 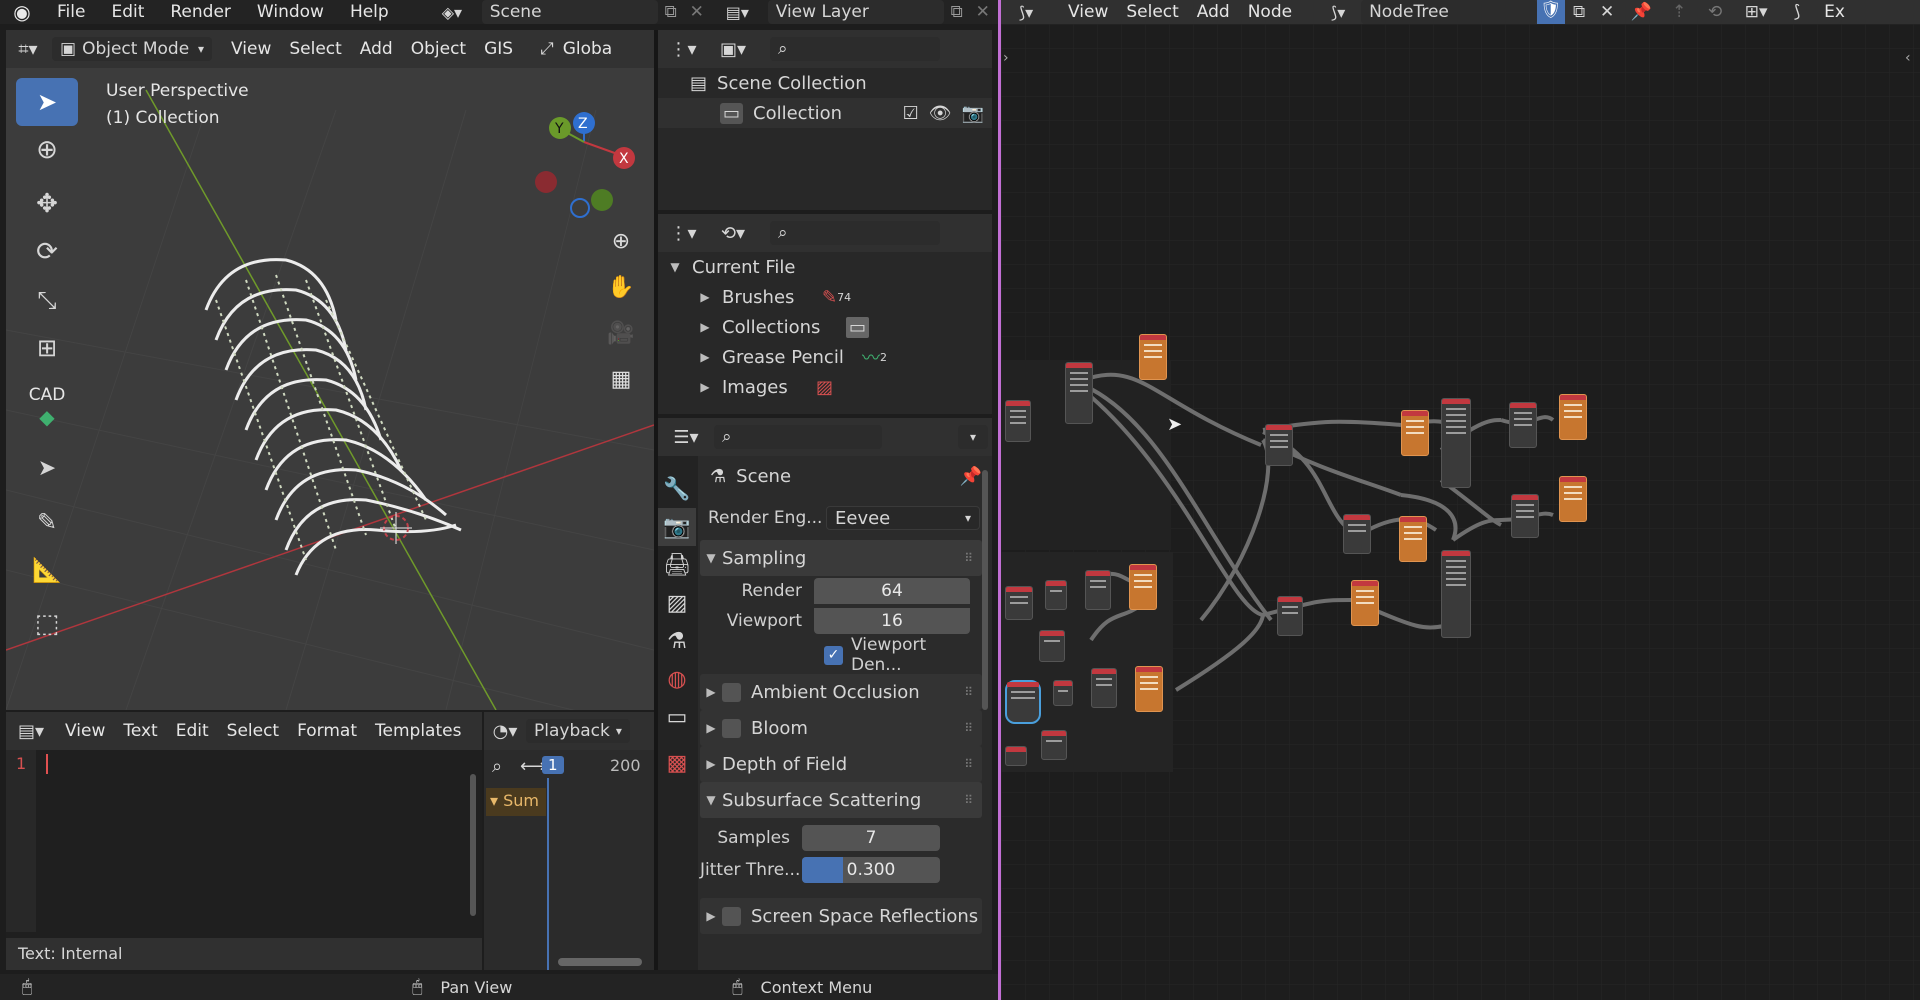 I want to click on scene-collection-row: ▤ Scene Collection, so click(x=825, y=83).